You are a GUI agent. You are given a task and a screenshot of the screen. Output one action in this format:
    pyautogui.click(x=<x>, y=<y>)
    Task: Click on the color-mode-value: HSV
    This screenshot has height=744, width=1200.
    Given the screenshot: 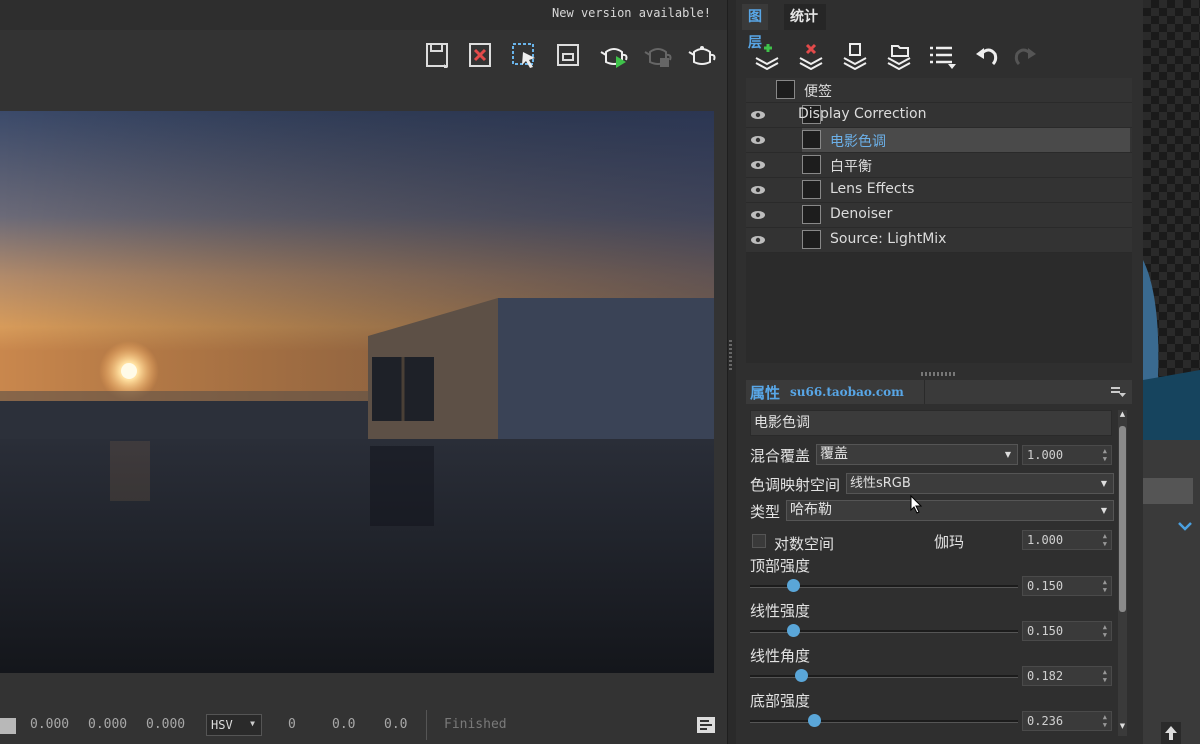 What is the action you would take?
    pyautogui.click(x=222, y=725)
    